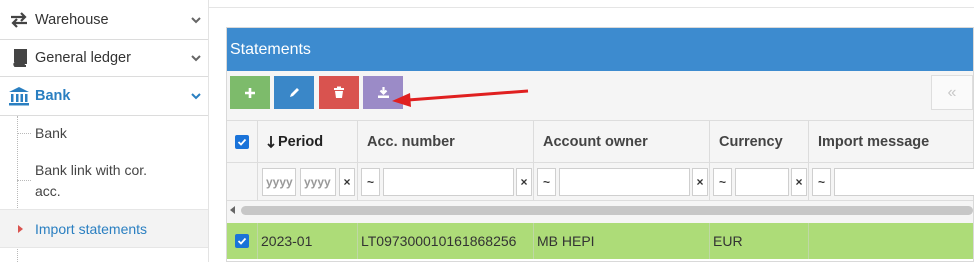 The image size is (974, 262). I want to click on sidebar-subitem-bank-link: Bank link with cor. acc., so click(104, 180).